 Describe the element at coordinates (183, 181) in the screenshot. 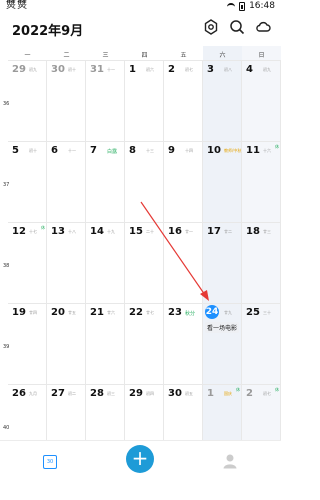

I see `calendar-day-cell: 9 十四` at that location.